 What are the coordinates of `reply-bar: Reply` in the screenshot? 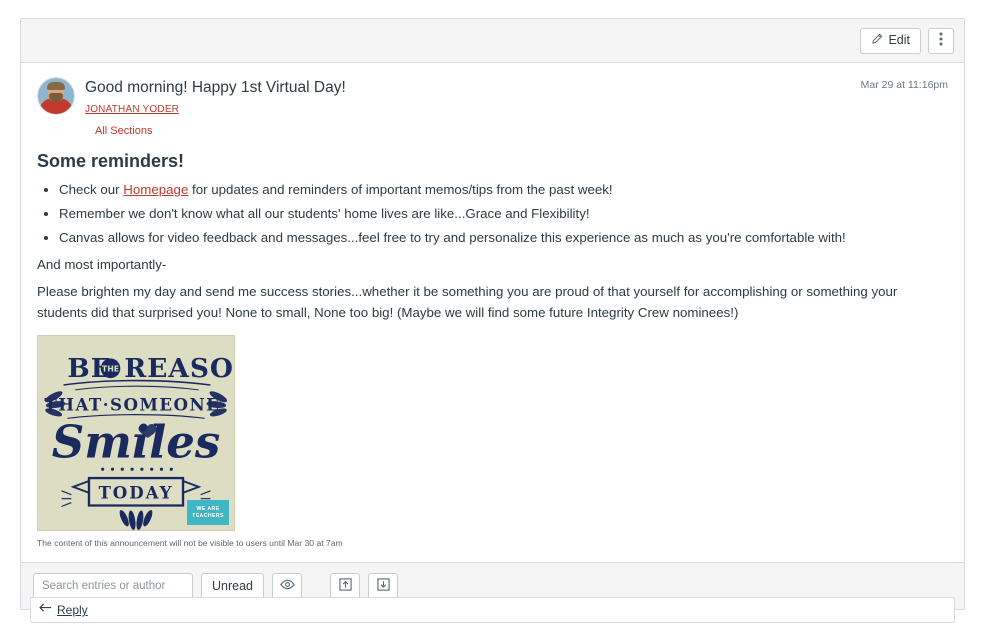 It's located at (492, 610).